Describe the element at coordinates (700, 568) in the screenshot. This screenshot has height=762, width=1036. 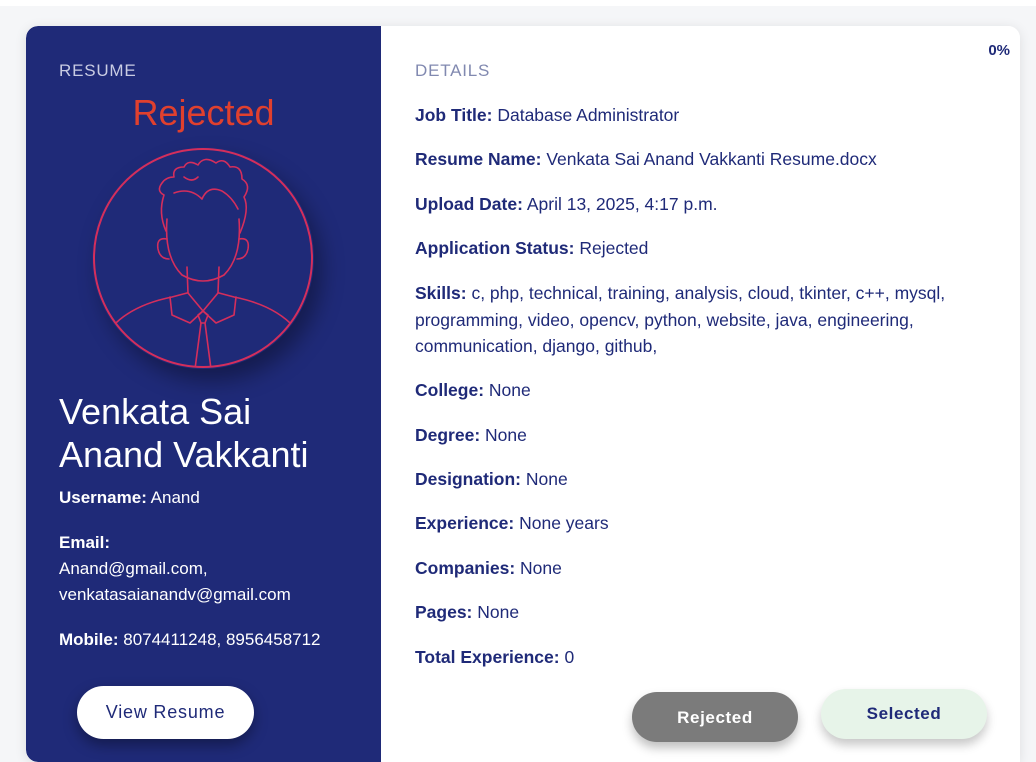
I see `field-companies: Companies: None` at that location.